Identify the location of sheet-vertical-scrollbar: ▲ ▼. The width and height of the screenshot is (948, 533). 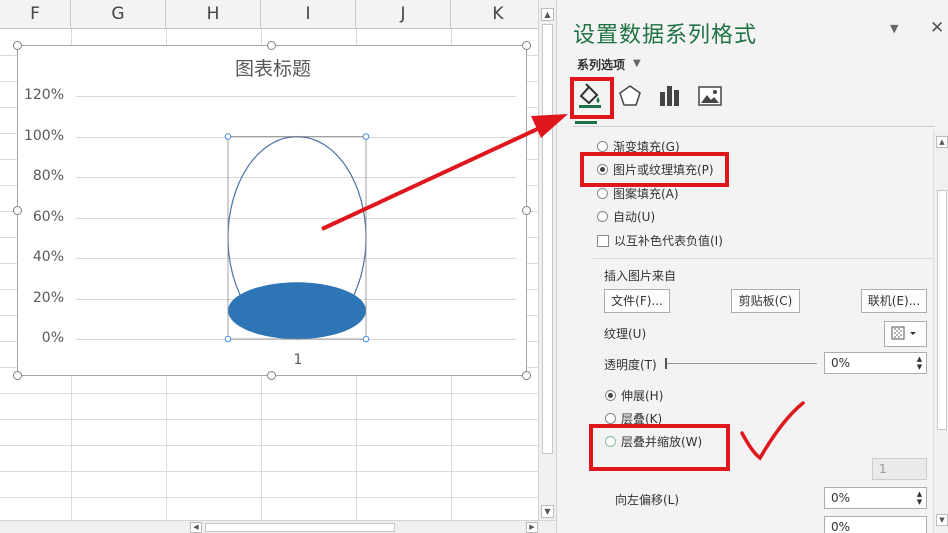
(547, 260).